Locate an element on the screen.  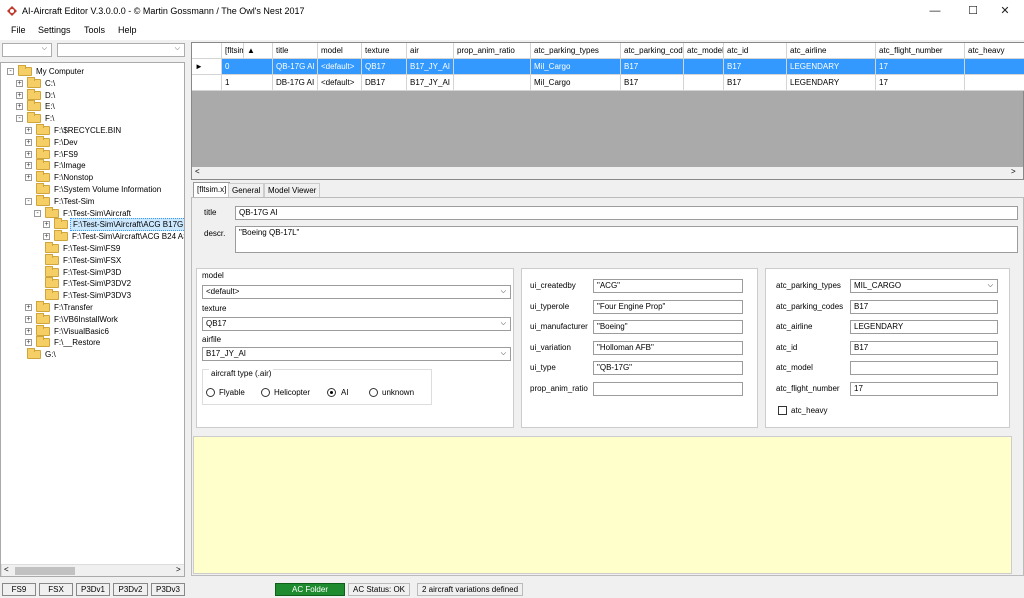
column-header: atc_flight_number is located at coordinates (920, 51).